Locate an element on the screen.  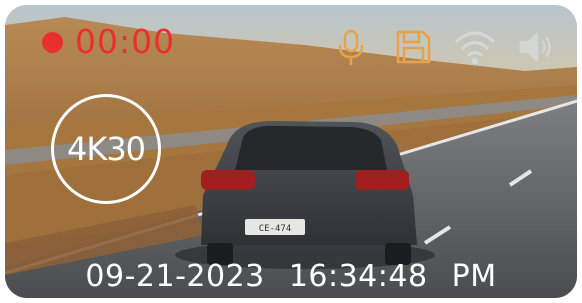
resolution-label: 4K30 is located at coordinates (106, 149).